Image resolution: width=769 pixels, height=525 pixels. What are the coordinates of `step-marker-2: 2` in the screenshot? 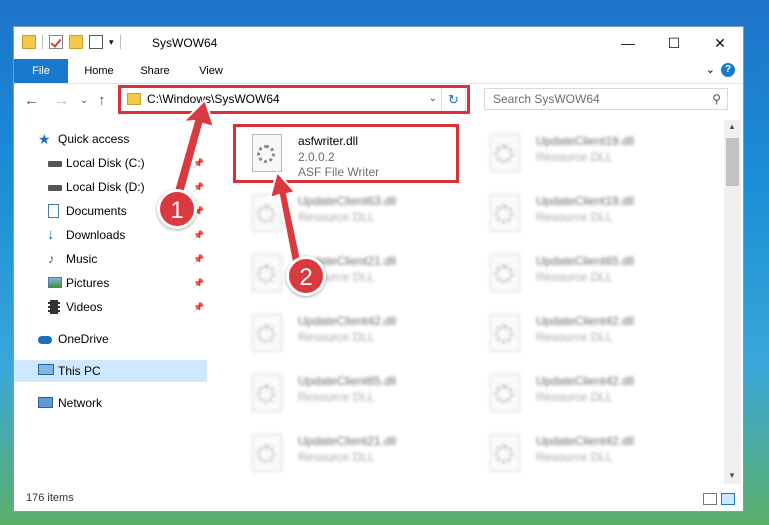 It's located at (306, 276).